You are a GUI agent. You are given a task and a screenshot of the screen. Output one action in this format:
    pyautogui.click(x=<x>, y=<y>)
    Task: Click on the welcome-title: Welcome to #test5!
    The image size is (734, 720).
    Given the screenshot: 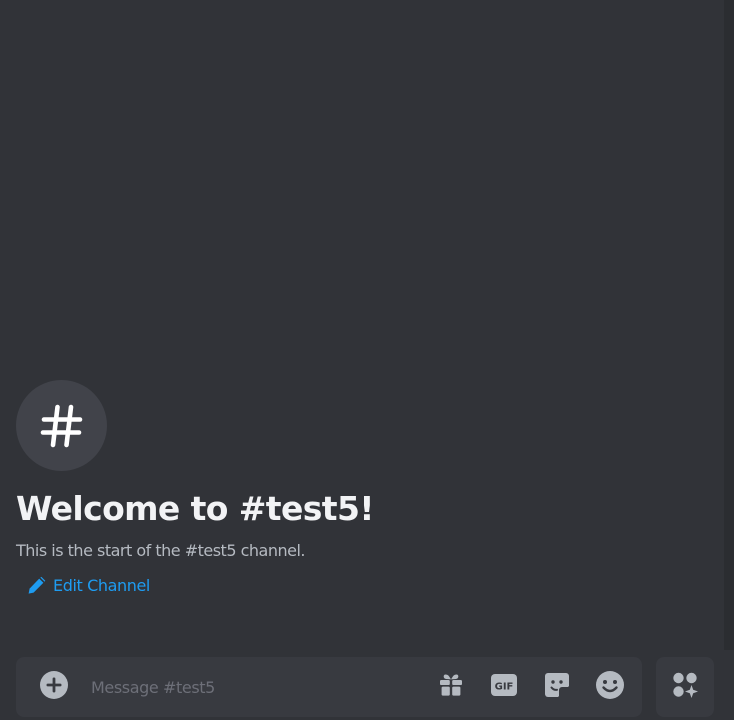 What is the action you would take?
    pyautogui.click(x=195, y=508)
    